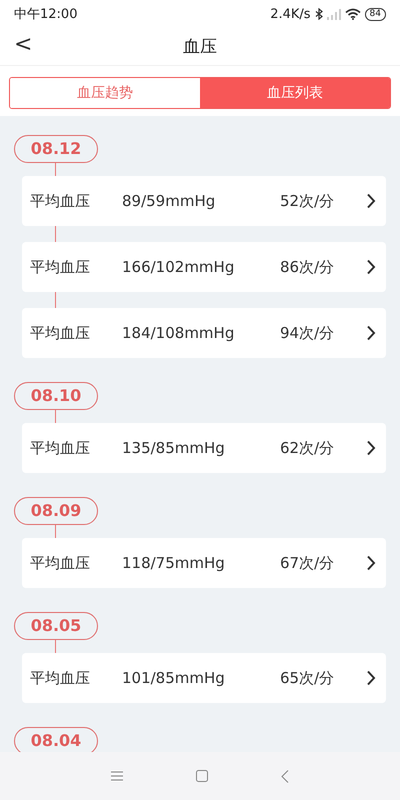  I want to click on record-card: 平均血压 135/85mmHg 62次/分, so click(204, 448).